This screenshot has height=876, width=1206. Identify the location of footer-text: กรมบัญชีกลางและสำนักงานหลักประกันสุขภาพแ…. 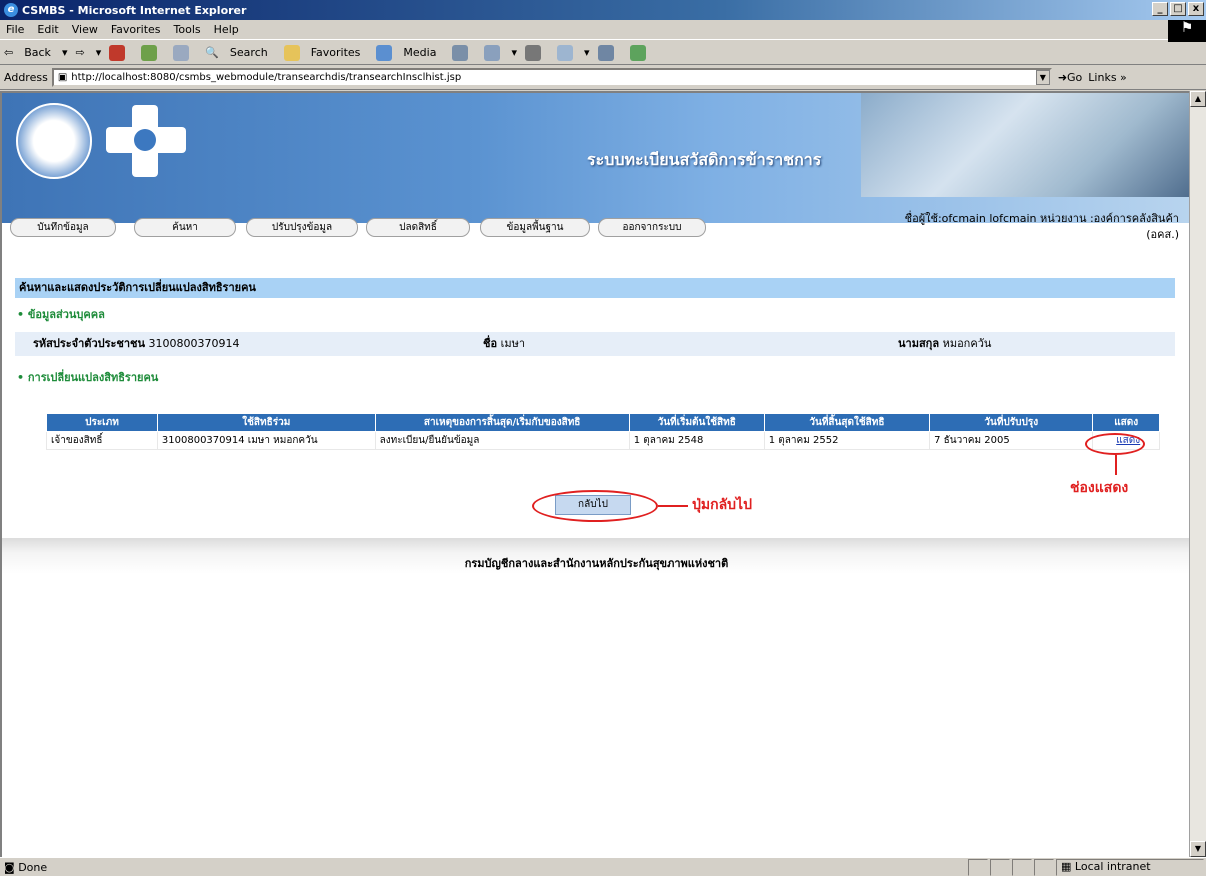
(596, 563).